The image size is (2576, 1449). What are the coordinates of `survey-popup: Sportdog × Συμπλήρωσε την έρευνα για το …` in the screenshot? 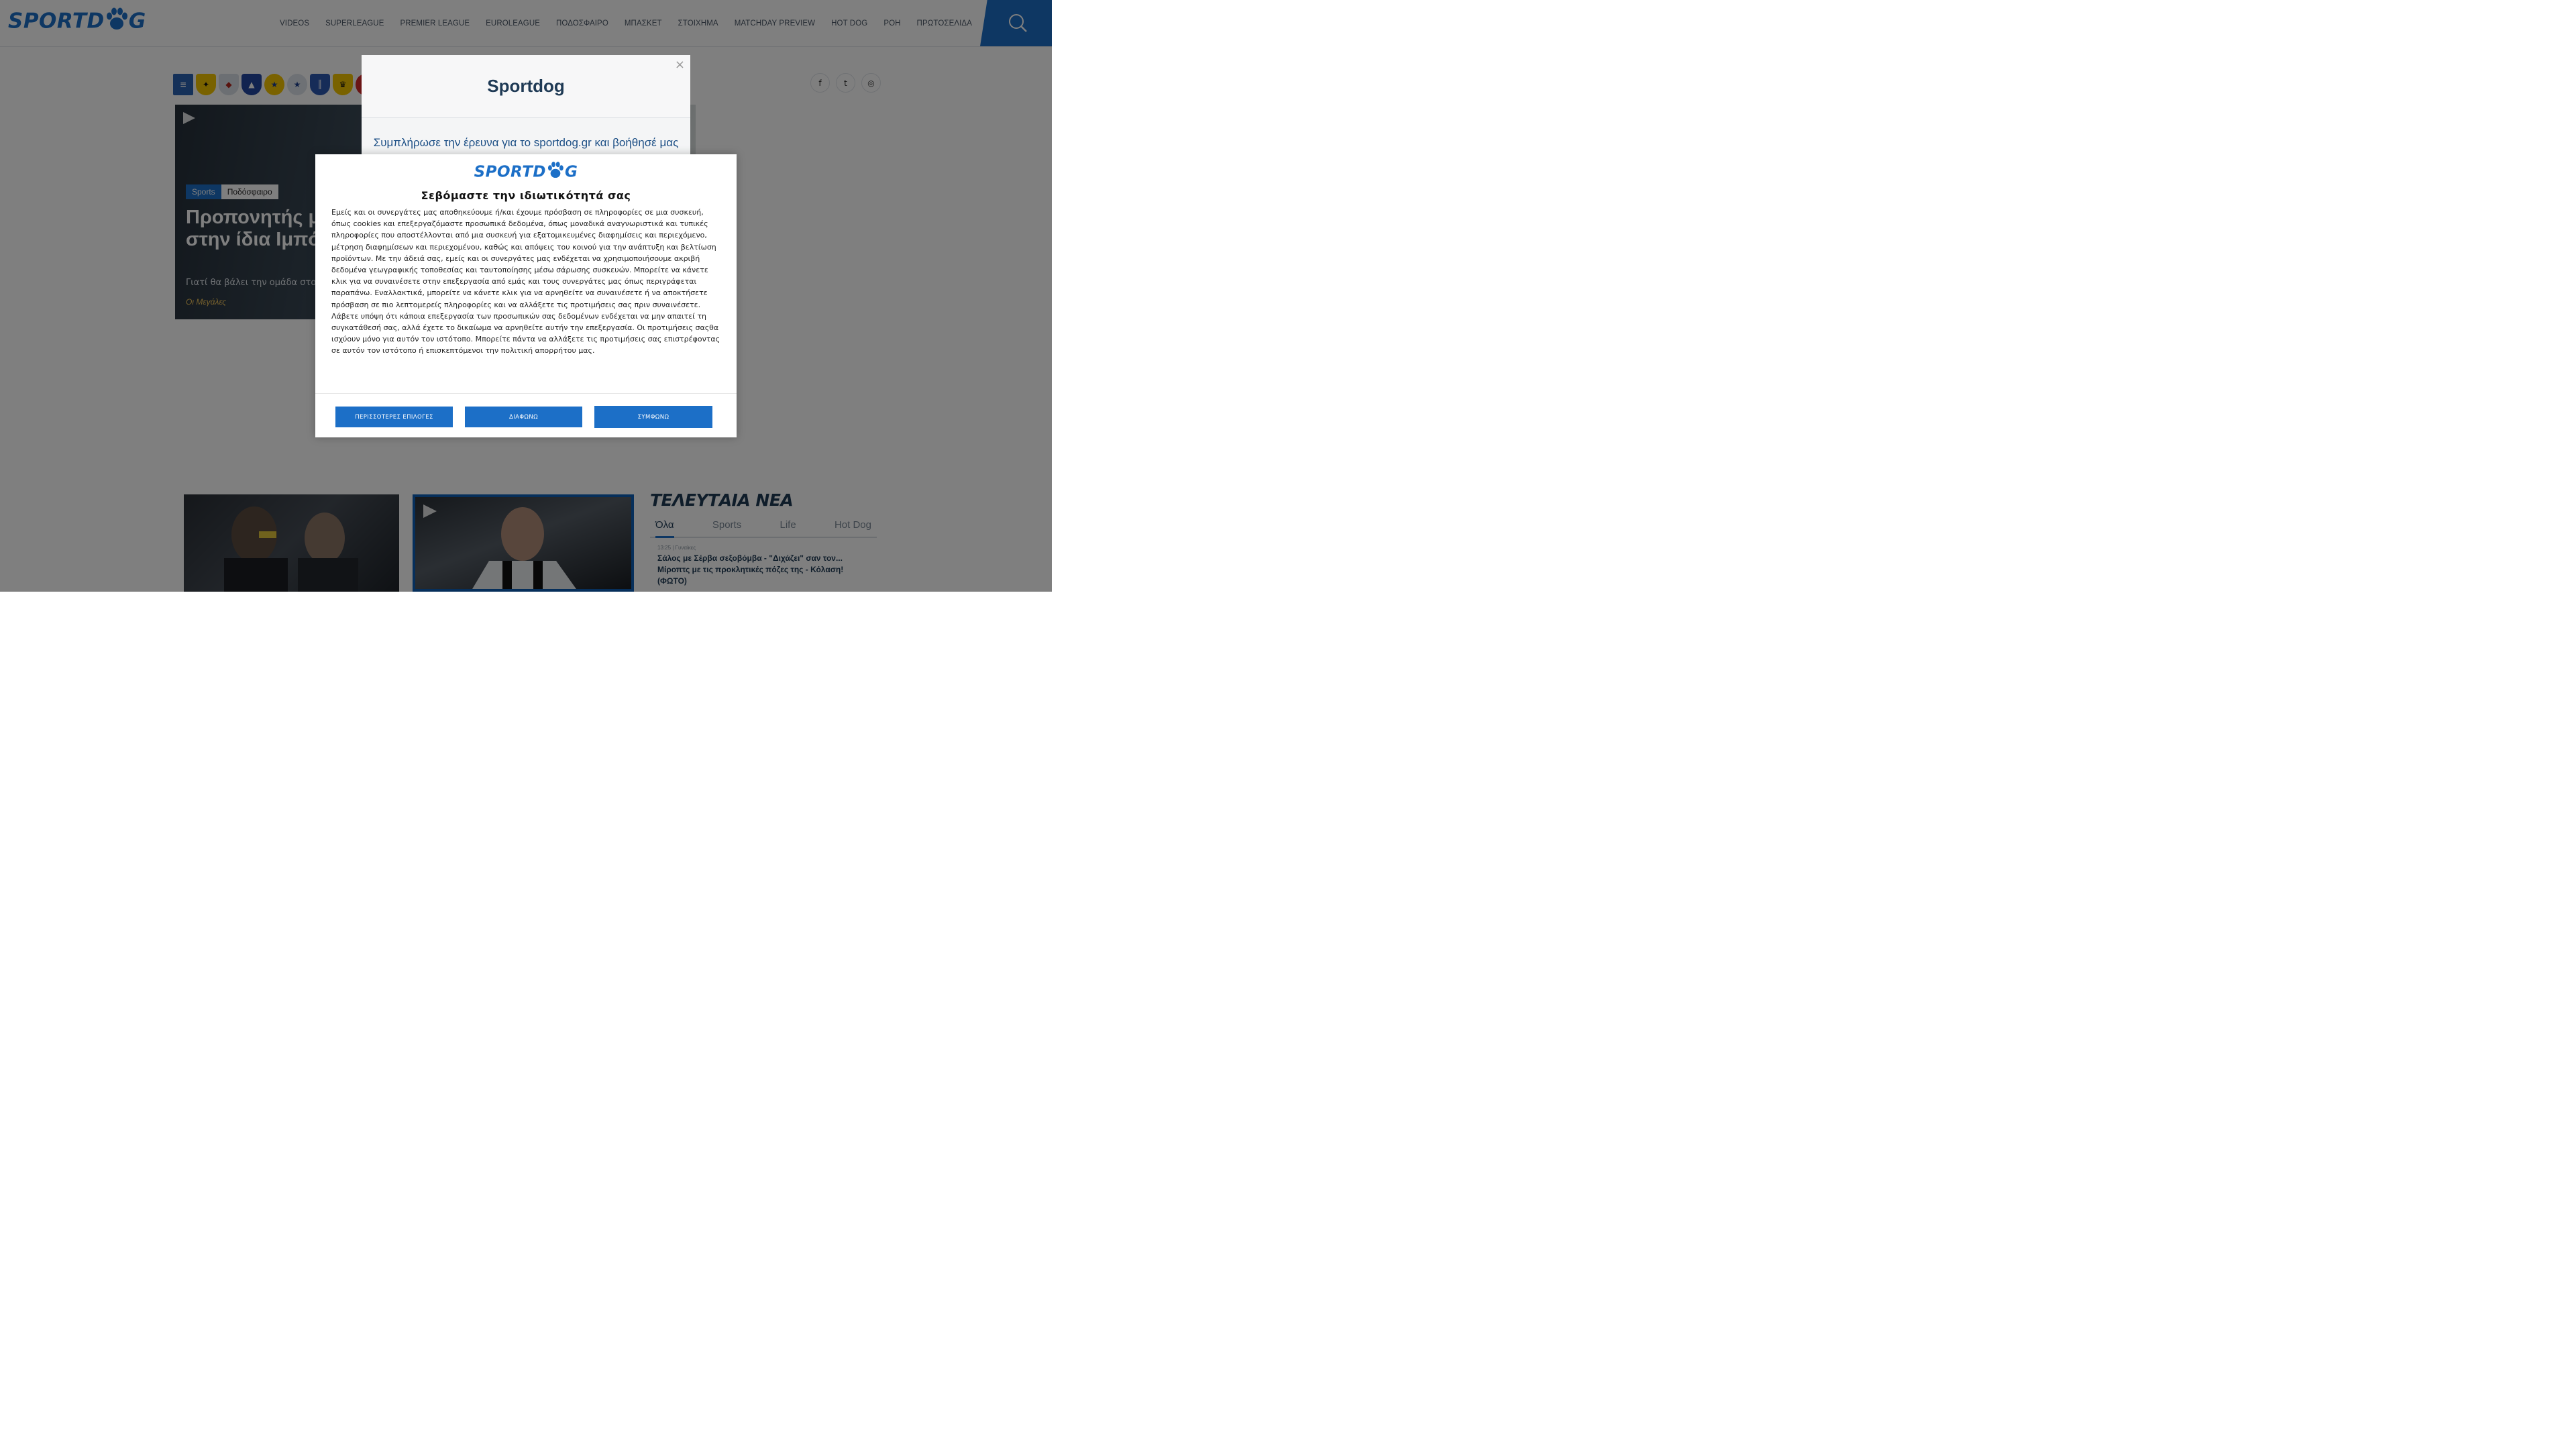 It's located at (526, 109).